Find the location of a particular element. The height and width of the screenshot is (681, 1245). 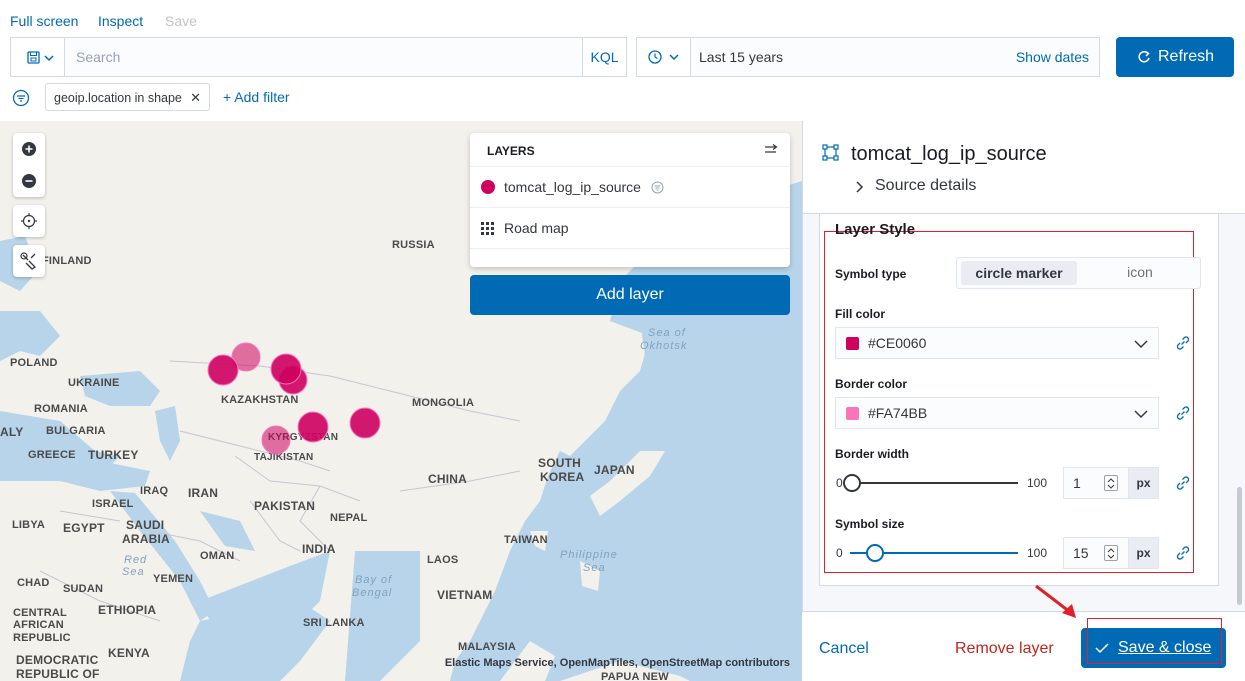

grid-icon is located at coordinates (487, 228).